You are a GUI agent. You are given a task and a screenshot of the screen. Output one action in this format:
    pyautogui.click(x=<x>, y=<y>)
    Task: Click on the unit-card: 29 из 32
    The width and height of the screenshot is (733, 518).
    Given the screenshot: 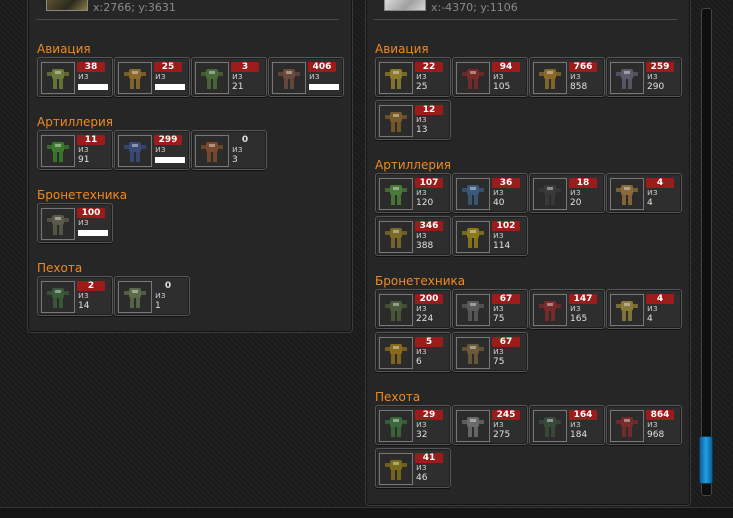 What is the action you would take?
    pyautogui.click(x=413, y=425)
    